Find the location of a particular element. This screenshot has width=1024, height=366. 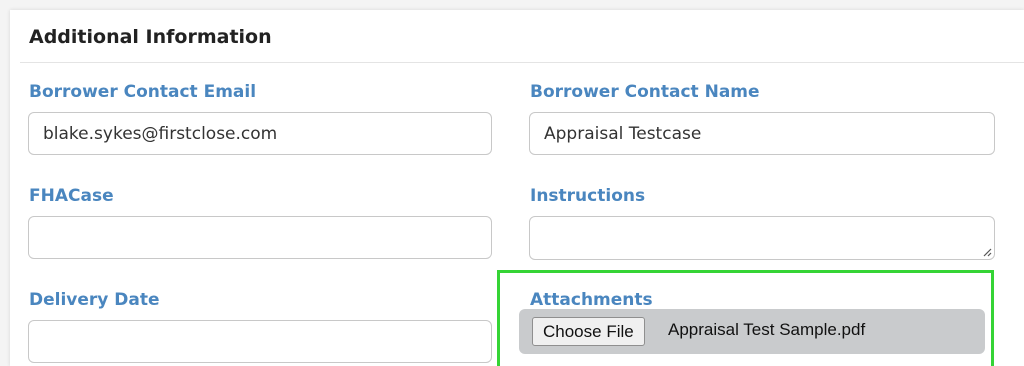

borrower-contact-email-input is located at coordinates (260, 133).